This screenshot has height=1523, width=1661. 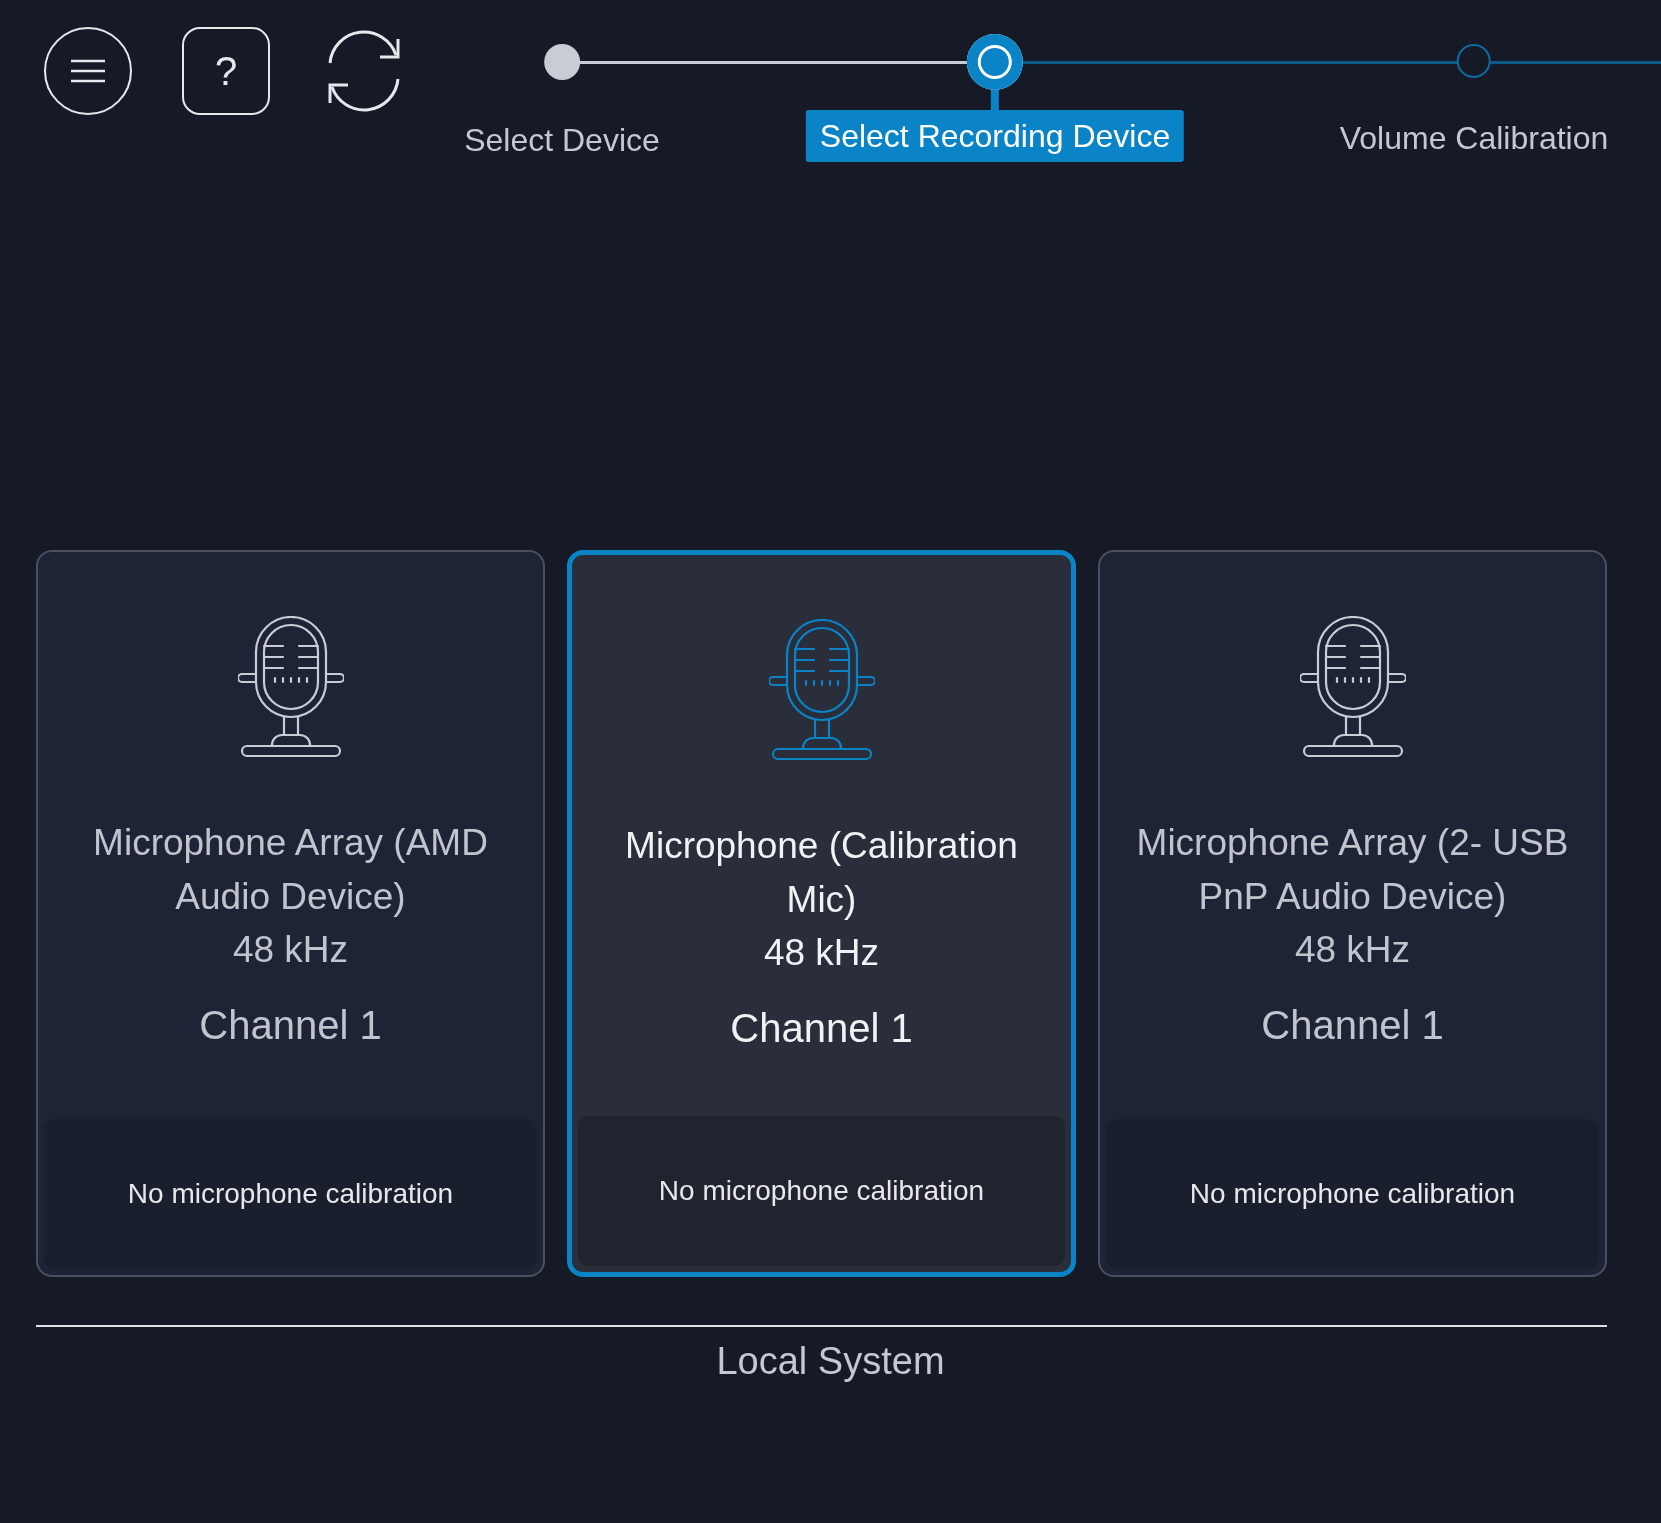 What do you see at coordinates (290, 870) in the screenshot?
I see `device-name: Microphone Array (AMD Audio Device)` at bounding box center [290, 870].